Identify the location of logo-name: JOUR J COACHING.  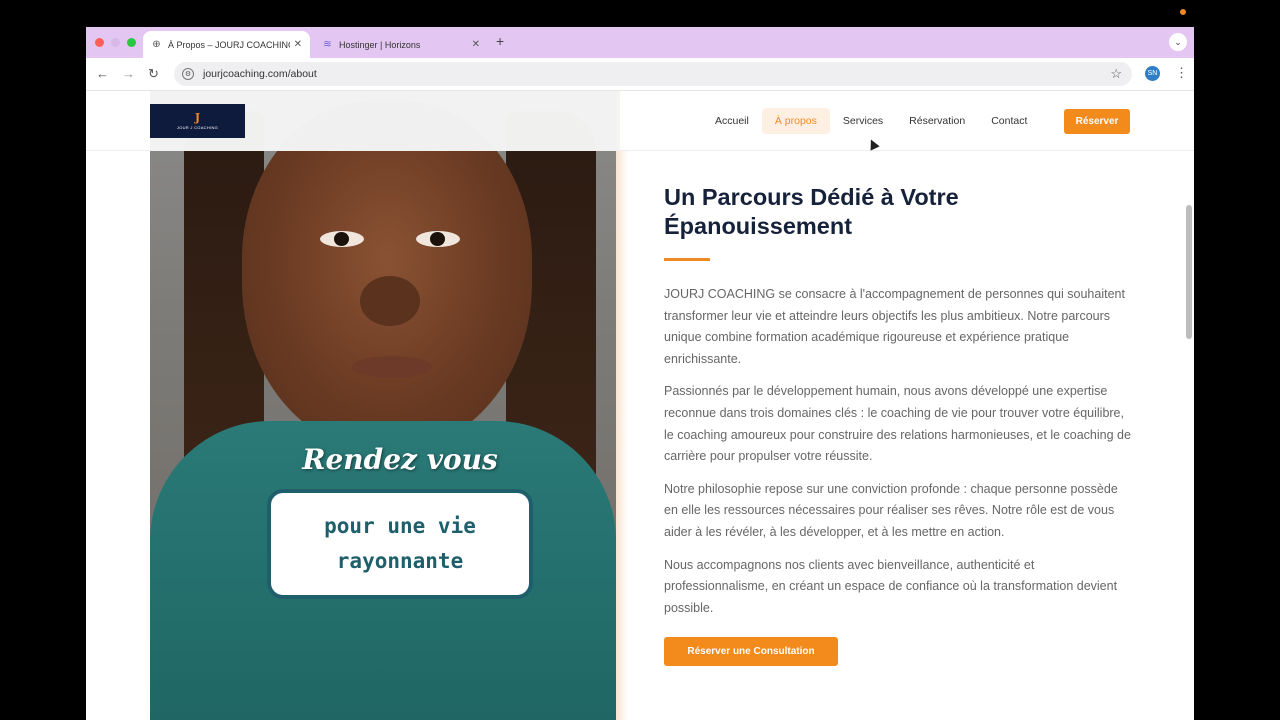
(197, 127).